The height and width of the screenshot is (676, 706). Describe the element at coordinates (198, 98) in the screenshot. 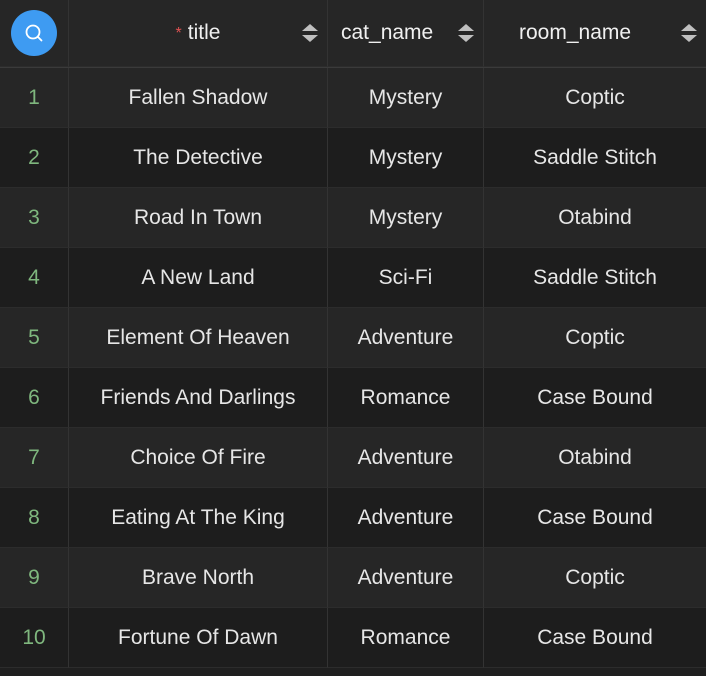

I see `cell-title: Fallen Shadow` at that location.